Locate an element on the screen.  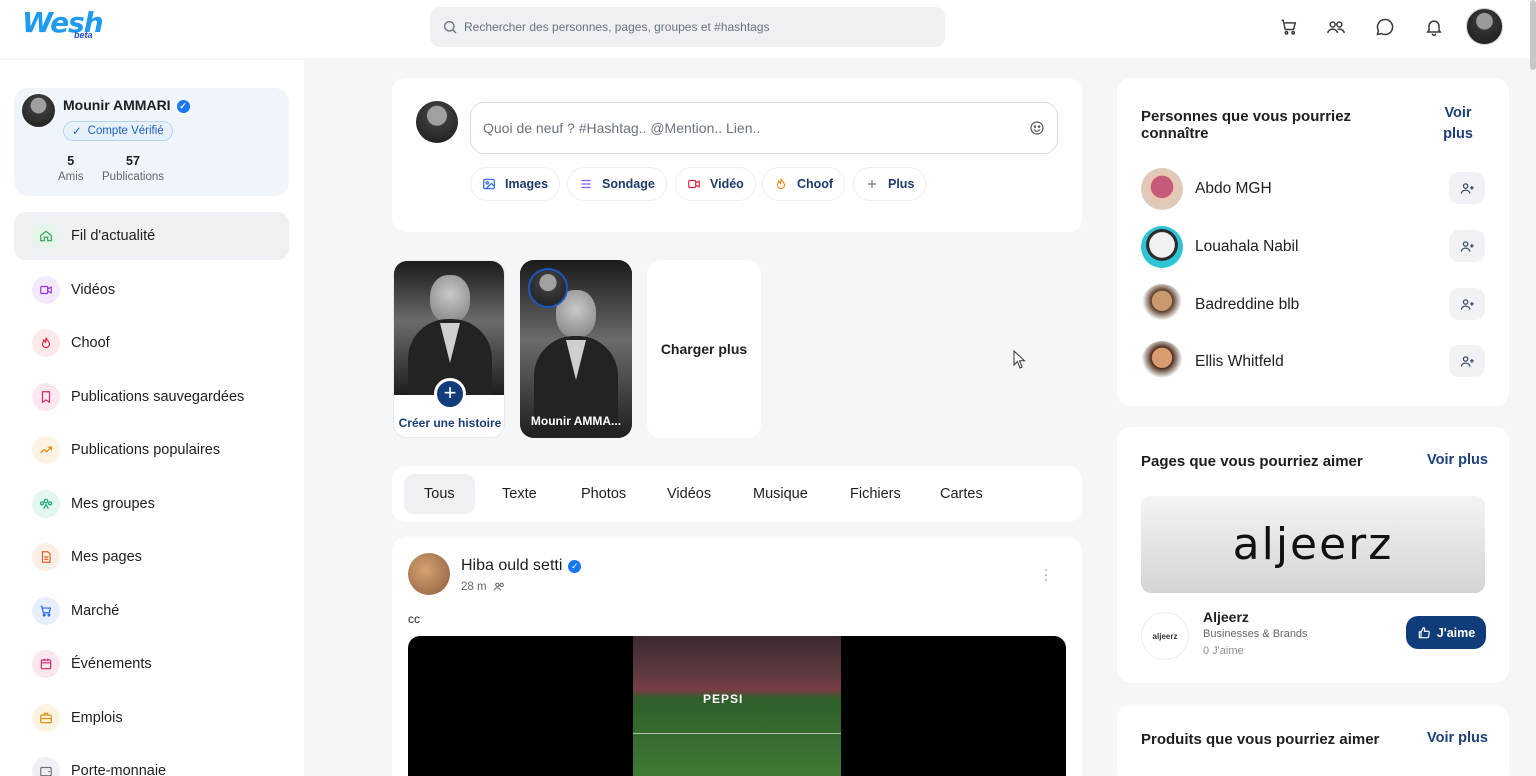
person-name: Louahala Nabil is located at coordinates (1246, 247).